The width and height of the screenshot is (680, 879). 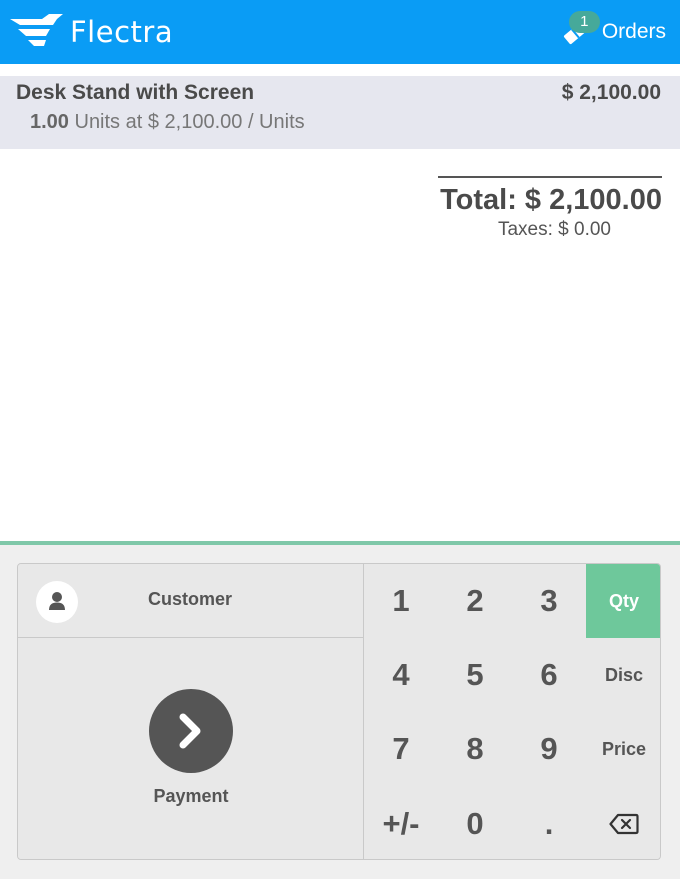 What do you see at coordinates (401, 601) in the screenshot?
I see `numpad-key-1: 1` at bounding box center [401, 601].